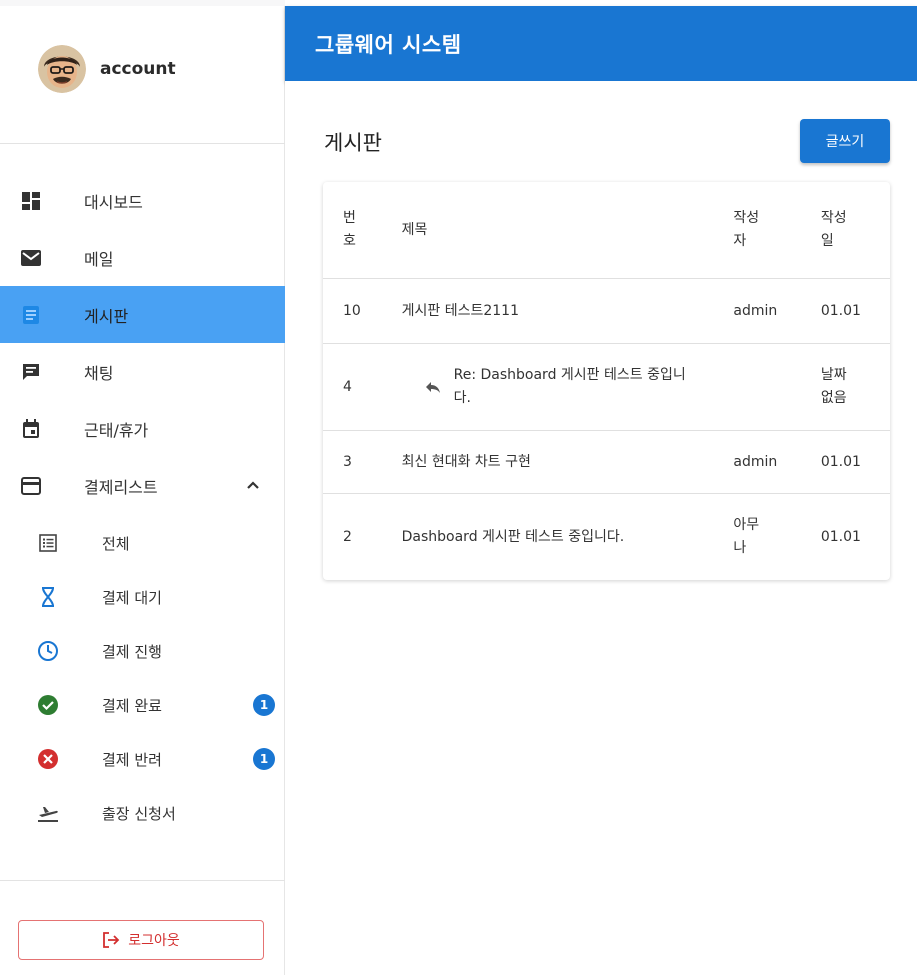 The image size is (917, 975). Describe the element at coordinates (132, 597) in the screenshot. I see `sub-label-pending: 결제 대기` at that location.